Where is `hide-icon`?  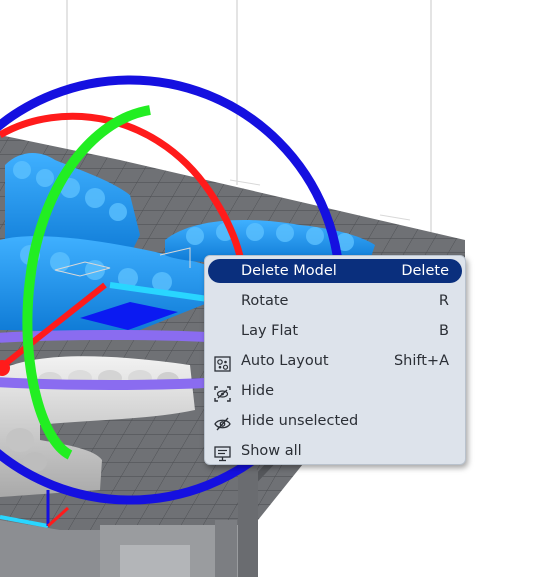
hide-icon is located at coordinates (222, 392).